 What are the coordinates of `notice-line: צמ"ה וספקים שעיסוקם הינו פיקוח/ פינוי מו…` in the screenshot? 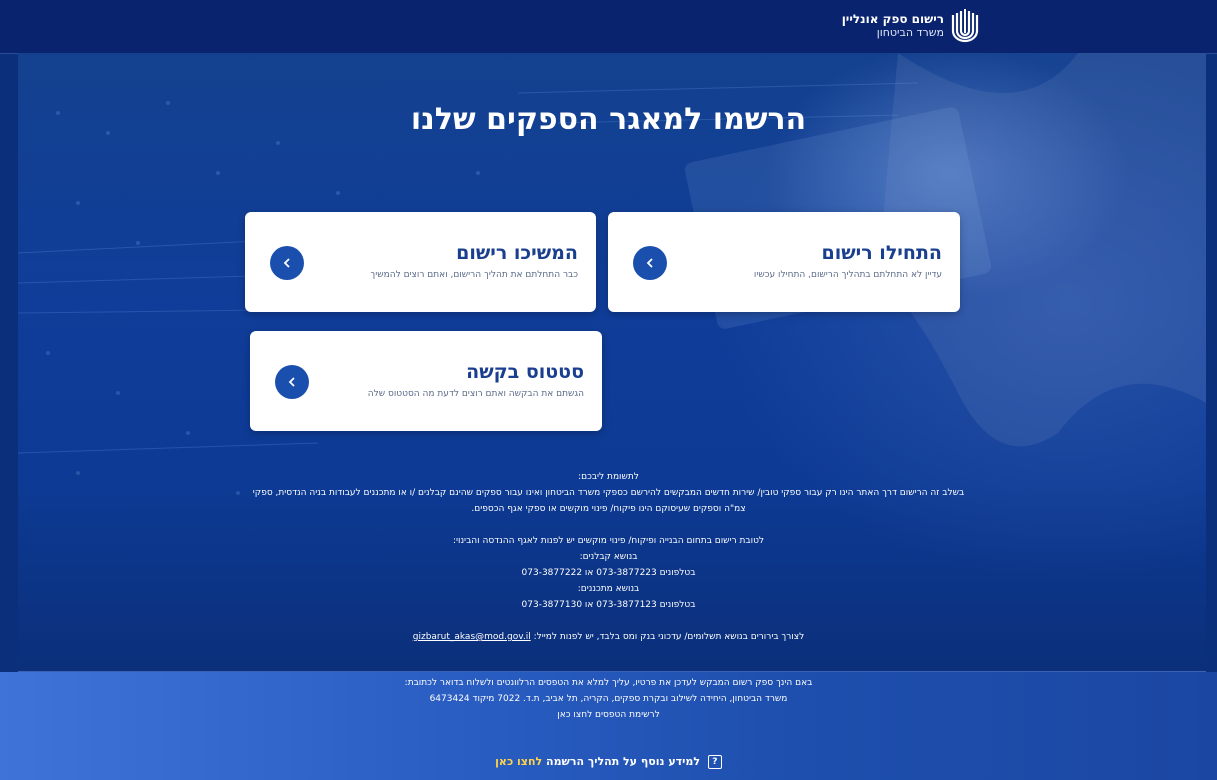 It's located at (608, 509).